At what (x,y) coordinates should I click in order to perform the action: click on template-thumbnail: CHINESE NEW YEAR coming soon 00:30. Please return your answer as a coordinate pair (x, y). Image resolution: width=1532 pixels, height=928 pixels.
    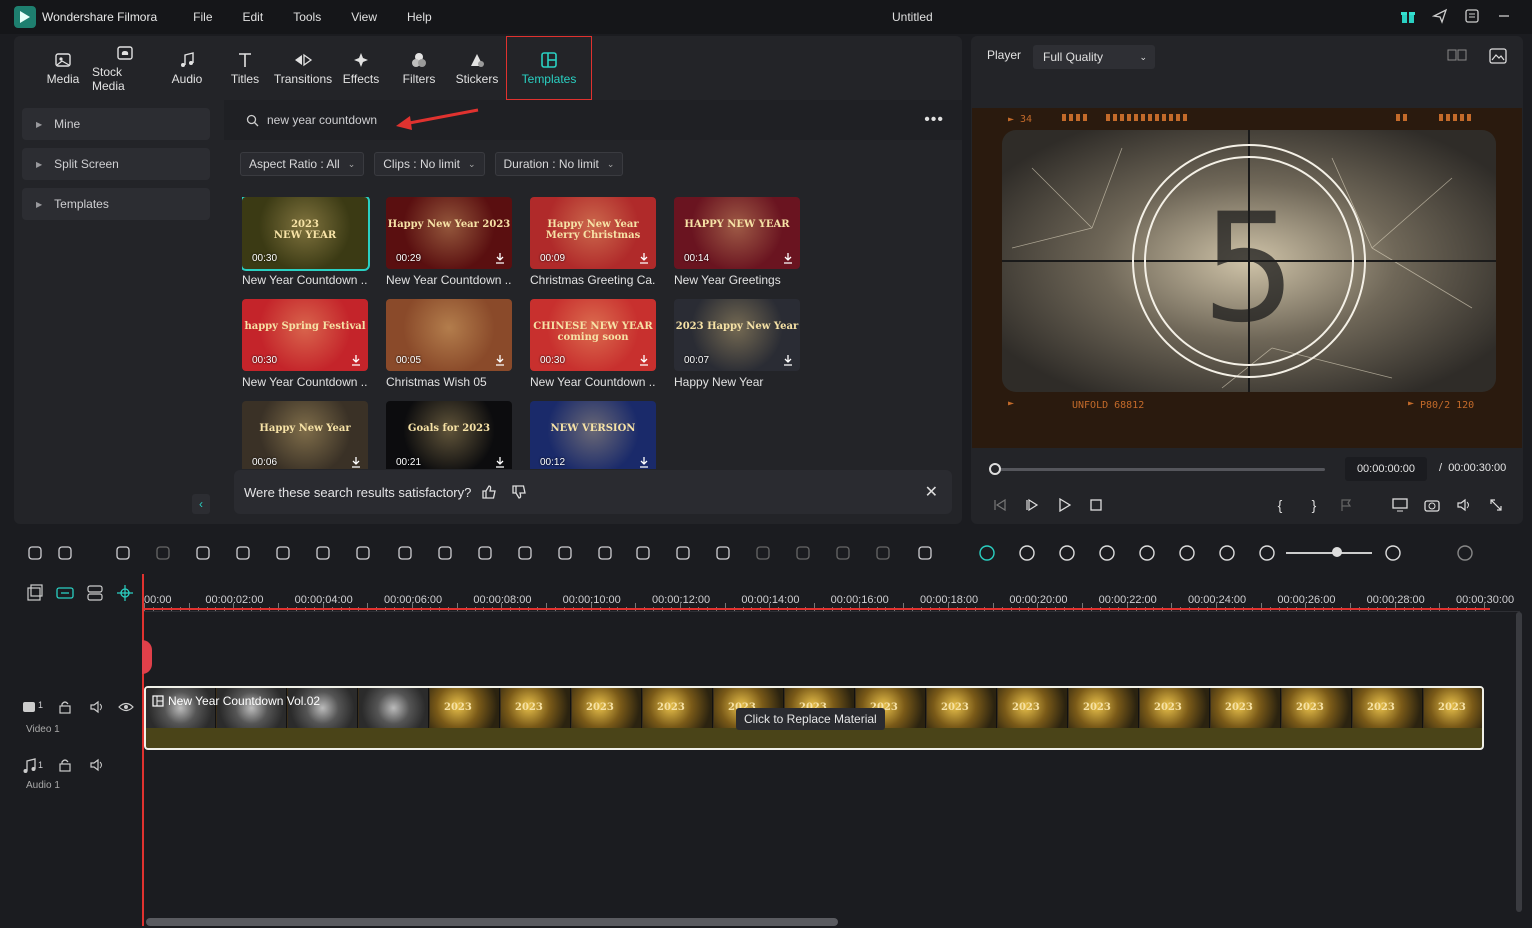
    Looking at the image, I should click on (593, 335).